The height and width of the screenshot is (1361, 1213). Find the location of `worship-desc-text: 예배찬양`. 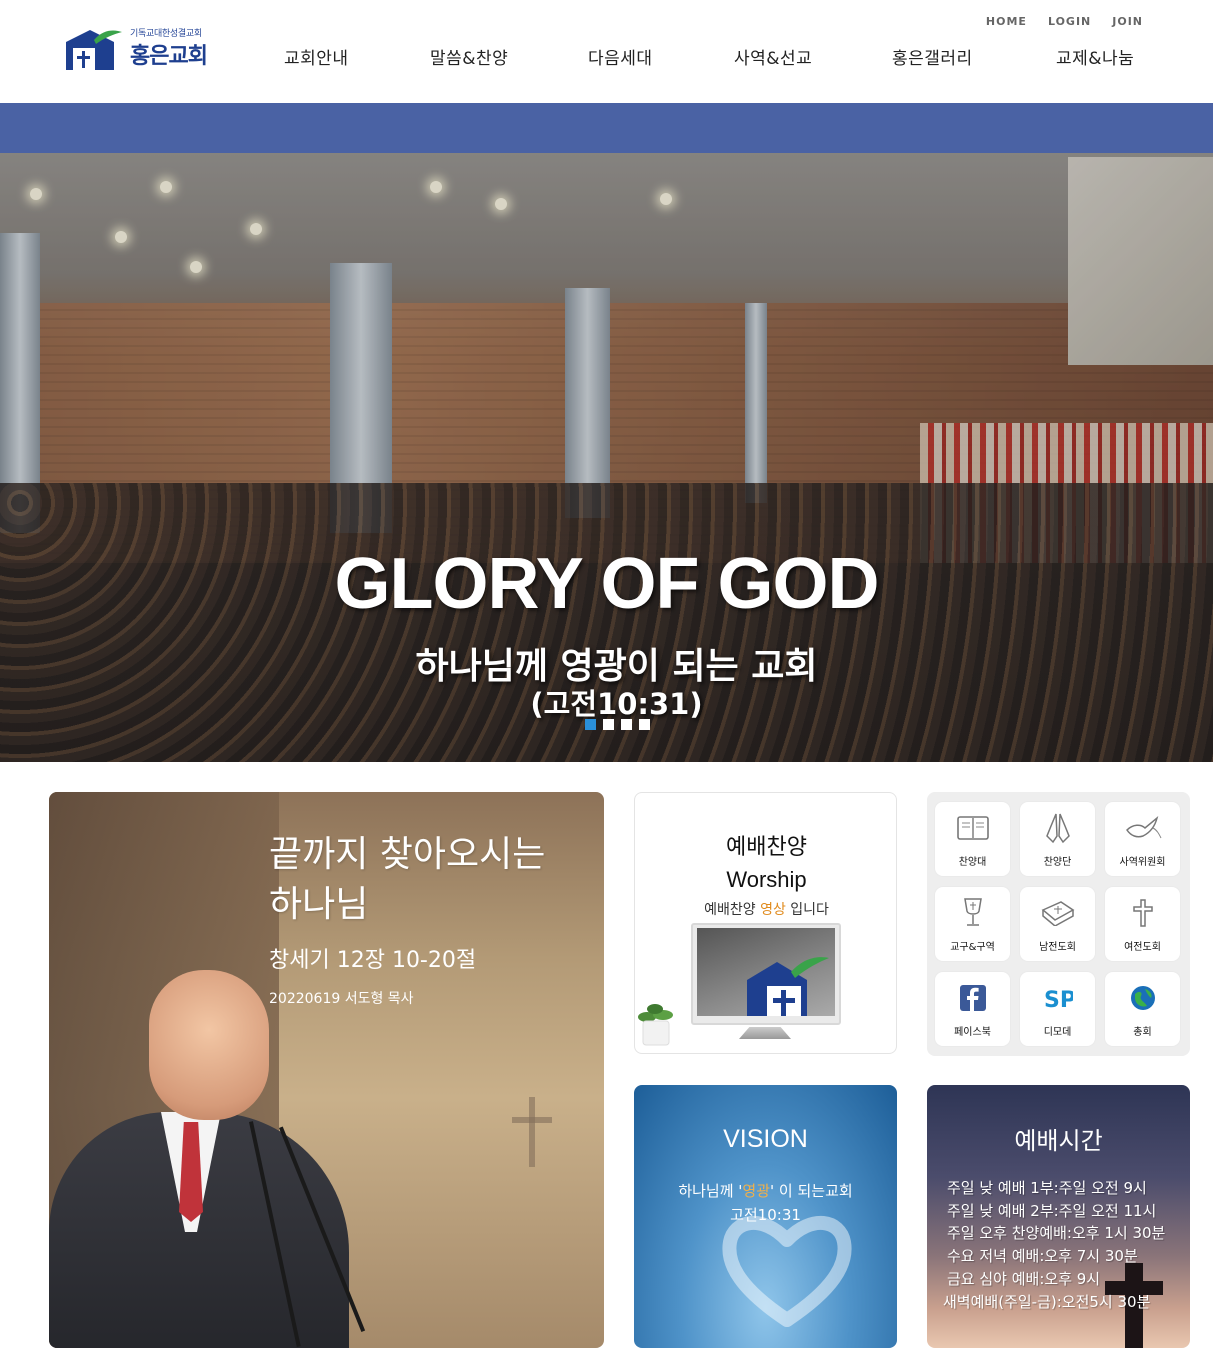

worship-desc-text: 예배찬양 is located at coordinates (732, 910).